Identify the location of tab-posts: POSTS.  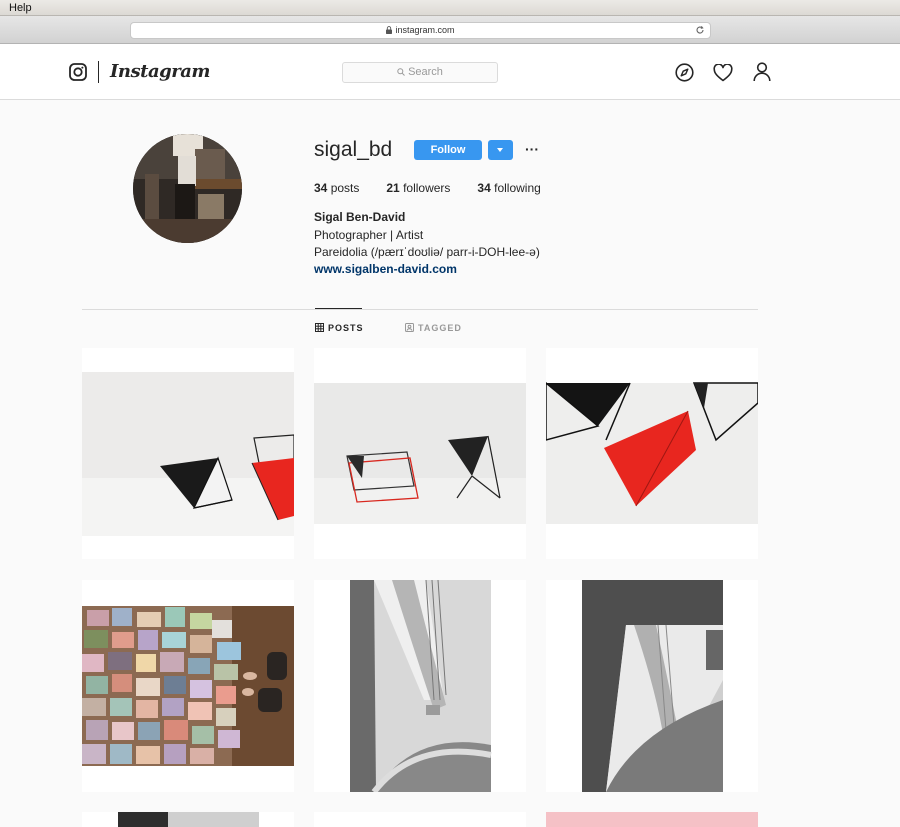
(339, 328).